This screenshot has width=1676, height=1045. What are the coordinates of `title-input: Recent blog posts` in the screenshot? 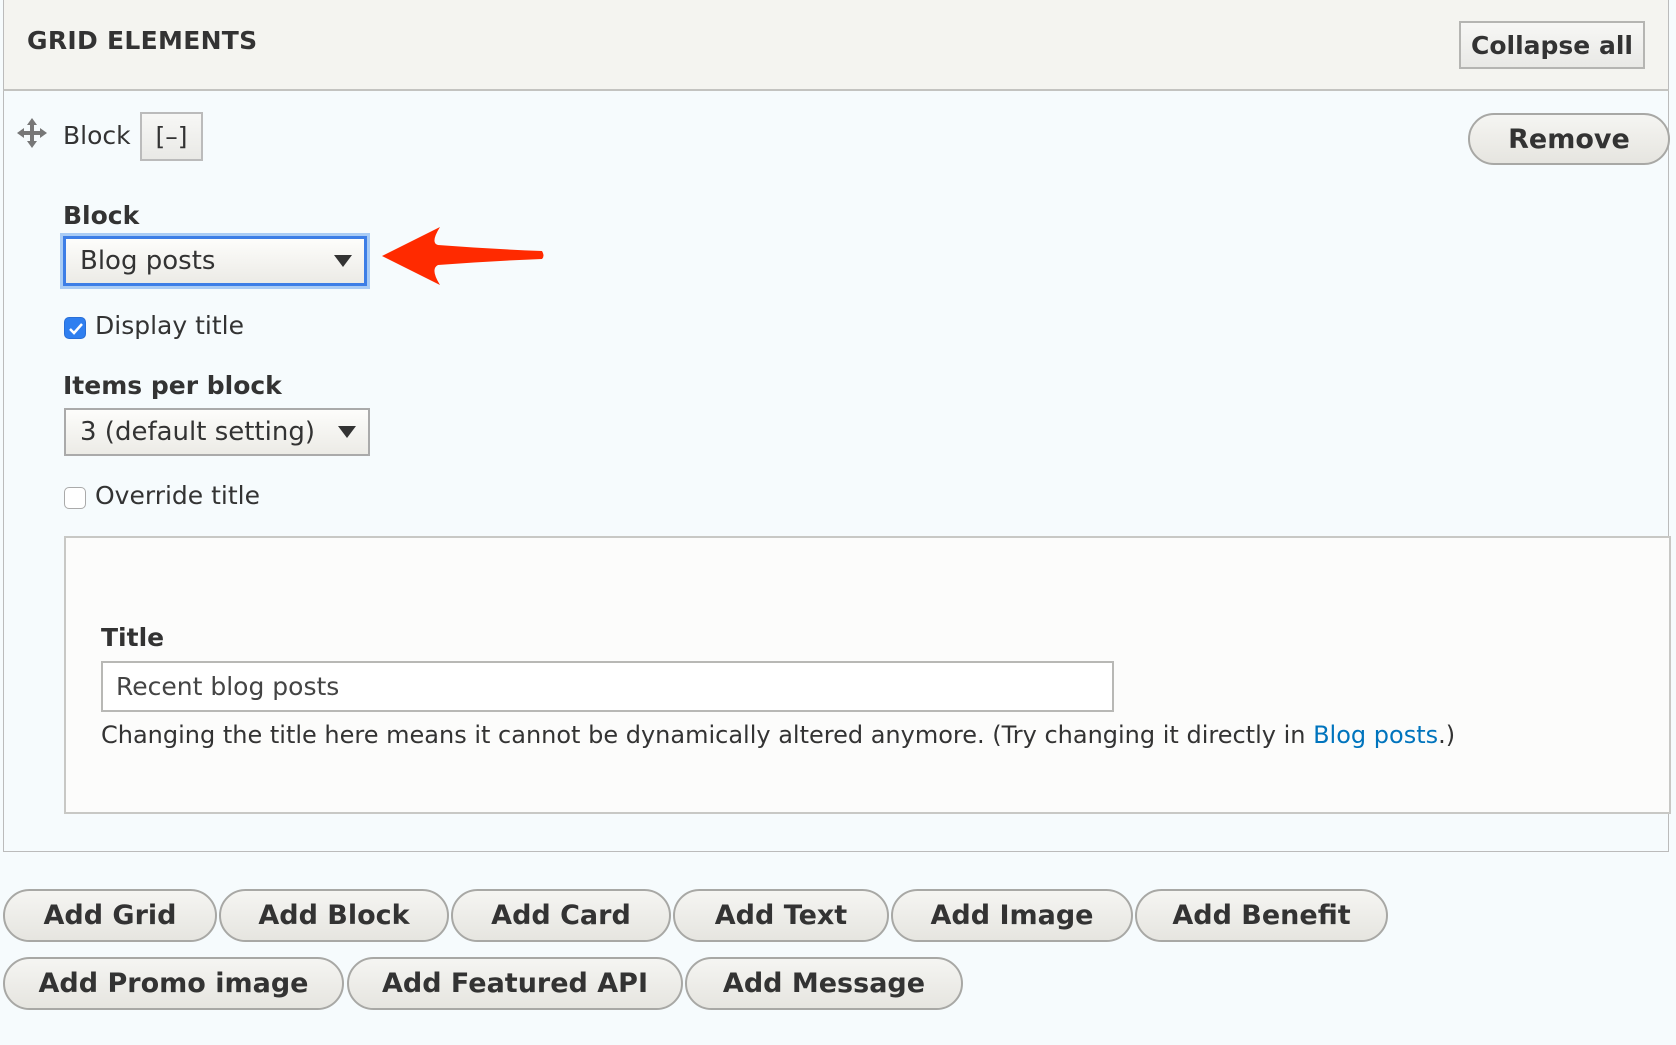 It's located at (607, 686).